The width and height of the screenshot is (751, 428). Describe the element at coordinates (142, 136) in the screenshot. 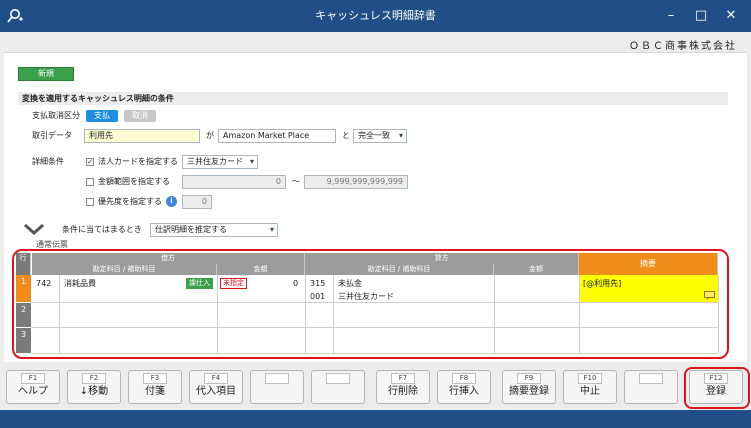

I see `trade-field-input: 利用先` at that location.